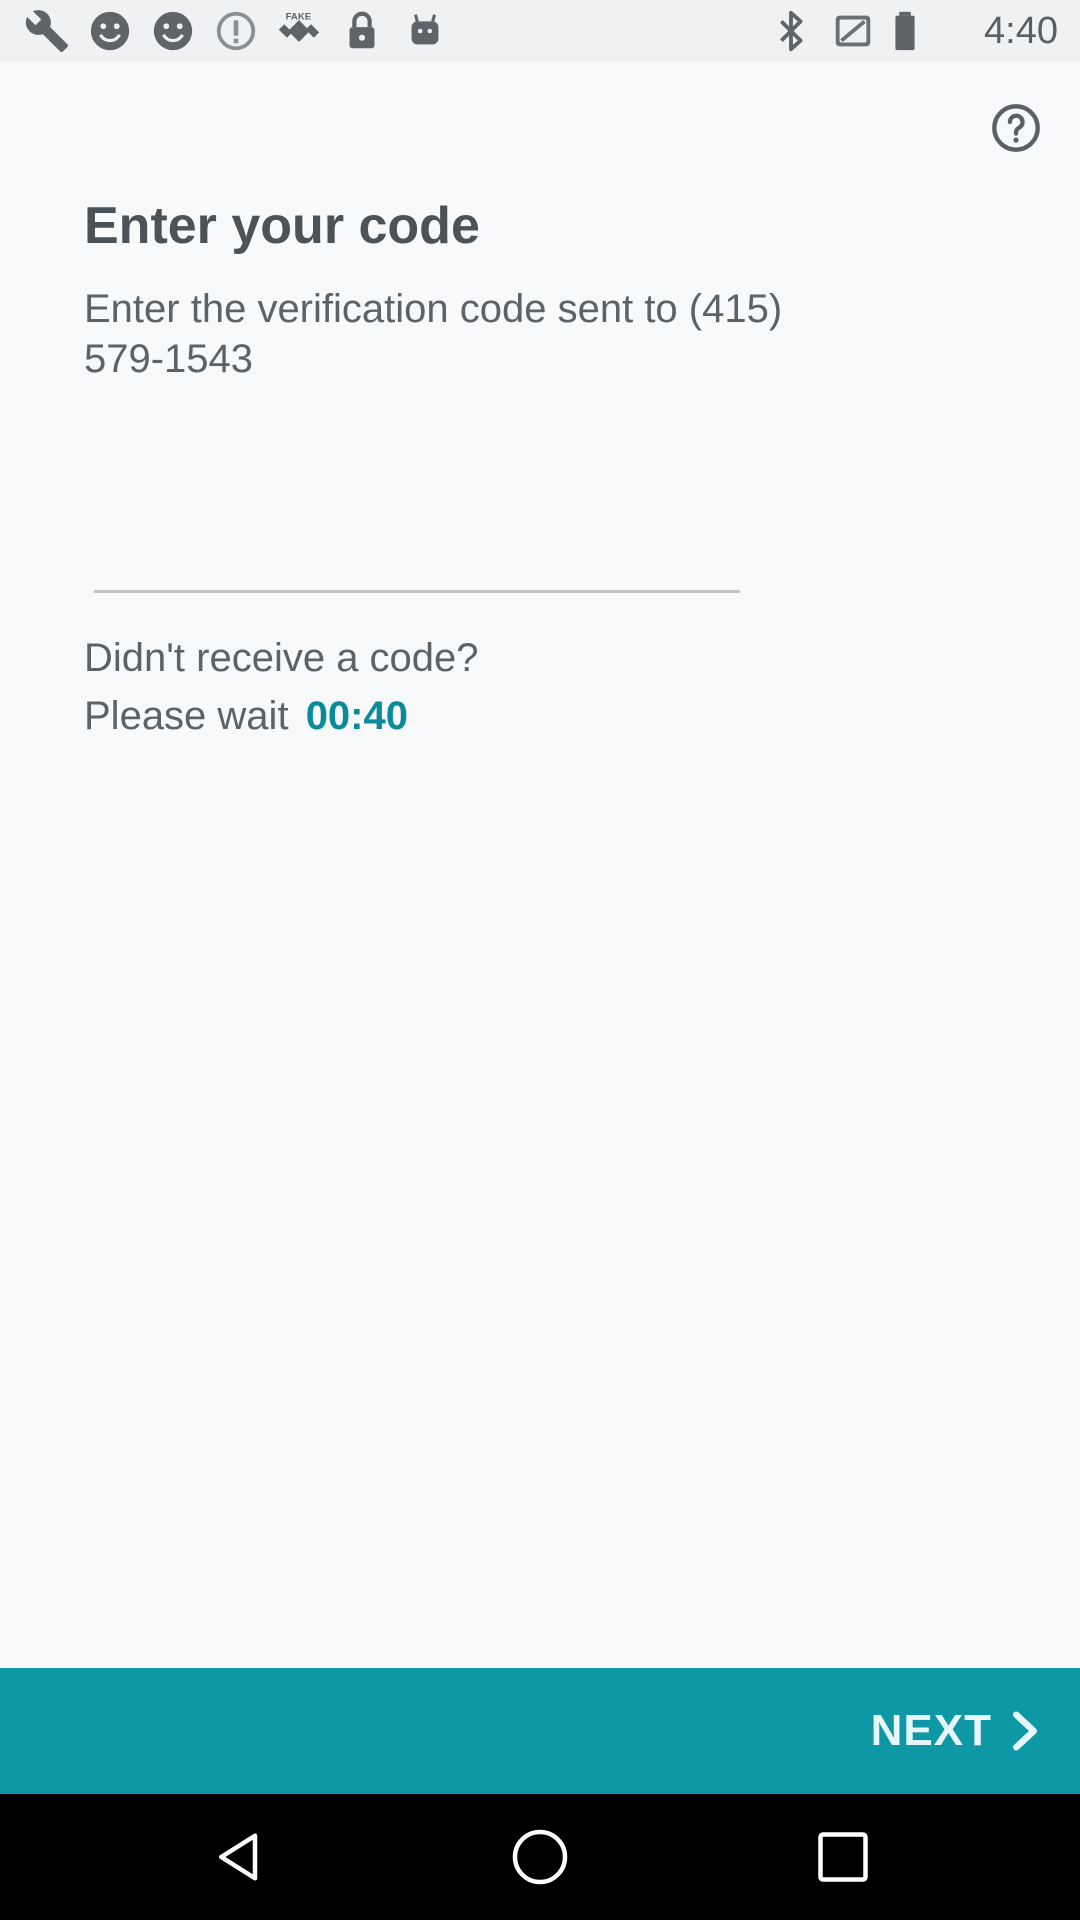  I want to click on android-icon, so click(425, 31).